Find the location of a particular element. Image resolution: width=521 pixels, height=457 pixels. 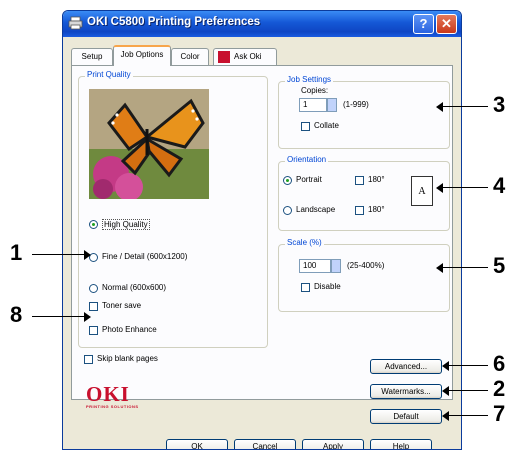

orientation-preview-icon: A is located at coordinates (422, 191).